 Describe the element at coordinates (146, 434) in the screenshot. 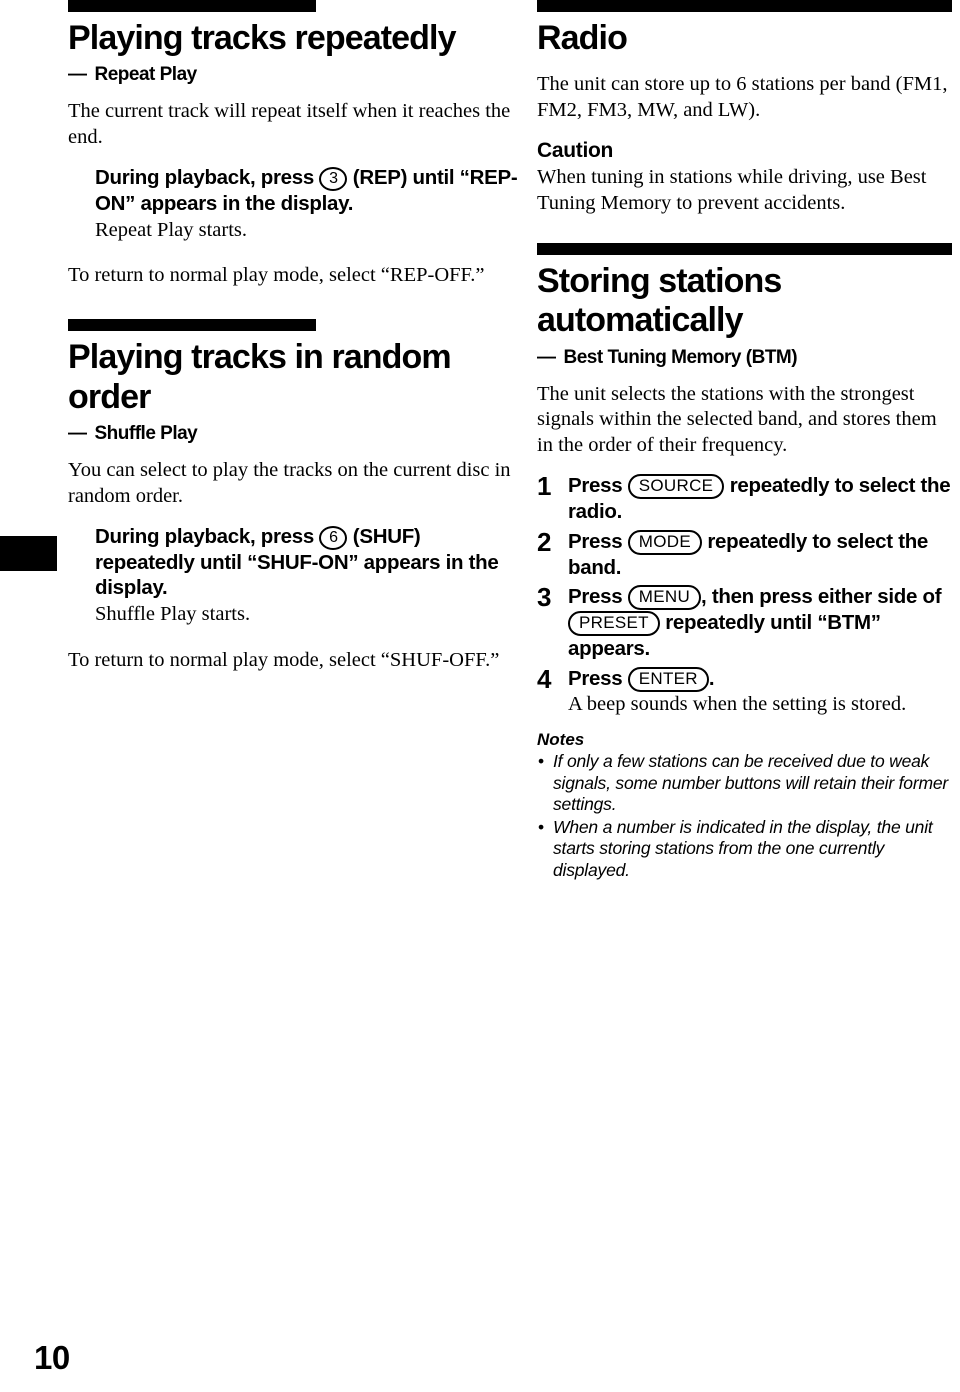

I see `section-subtitle-text: Shuffle Play` at that location.